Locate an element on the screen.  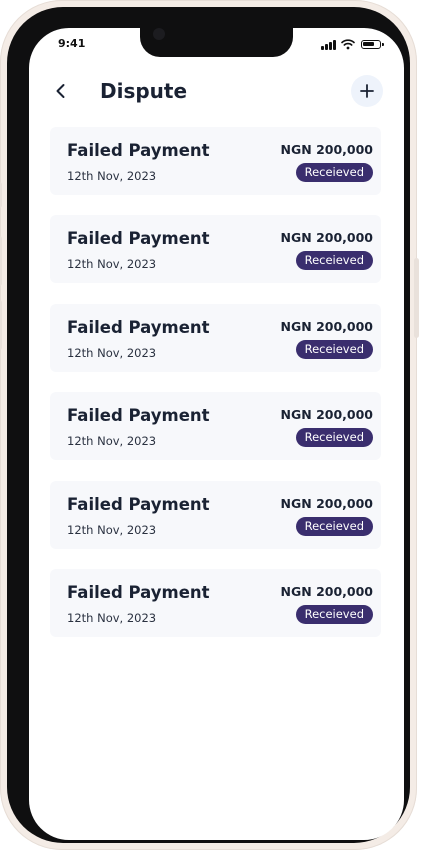
add-dispute-button is located at coordinates (367, 91).